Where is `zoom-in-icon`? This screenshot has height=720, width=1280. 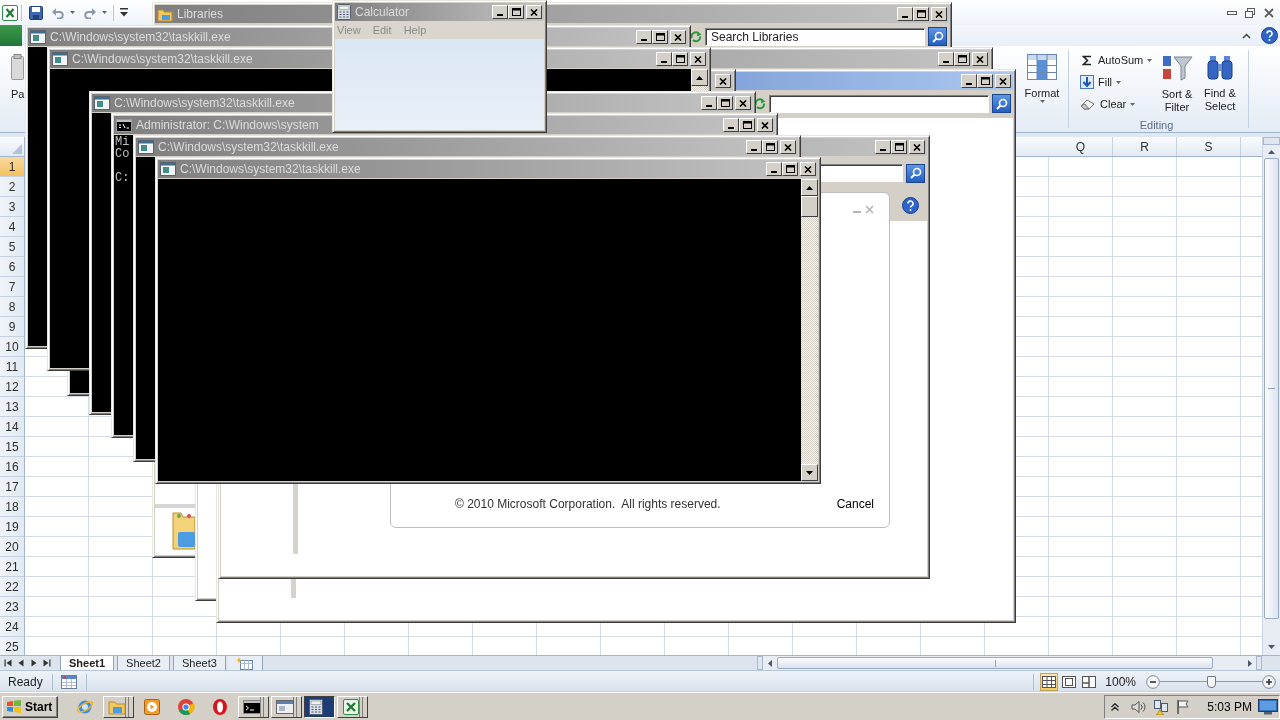 zoom-in-icon is located at coordinates (1269, 681).